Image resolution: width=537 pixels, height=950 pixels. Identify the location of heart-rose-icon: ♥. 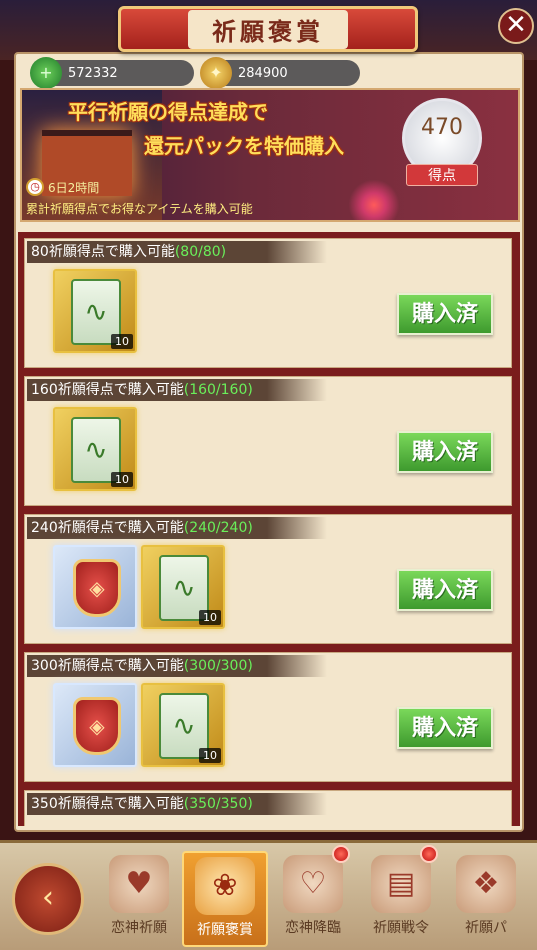
(139, 884).